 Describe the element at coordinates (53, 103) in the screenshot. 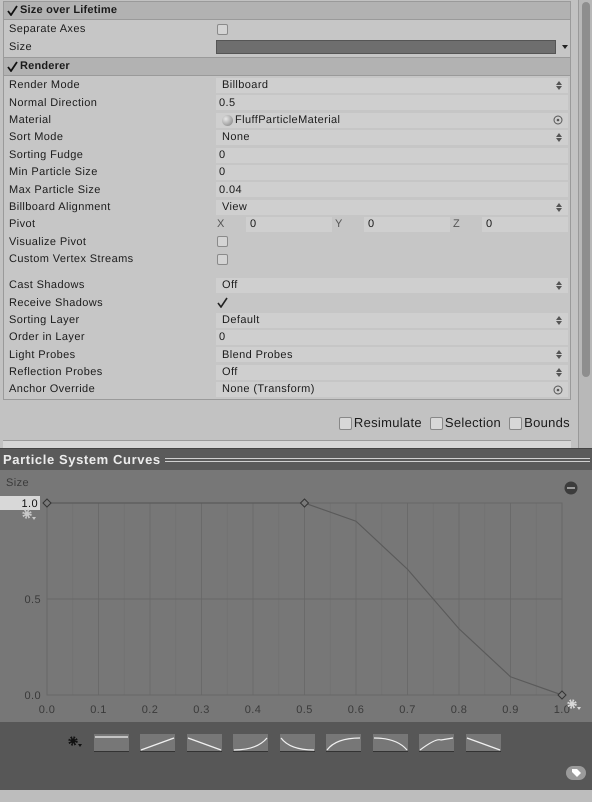

I see `property-label: Normal Direction` at that location.